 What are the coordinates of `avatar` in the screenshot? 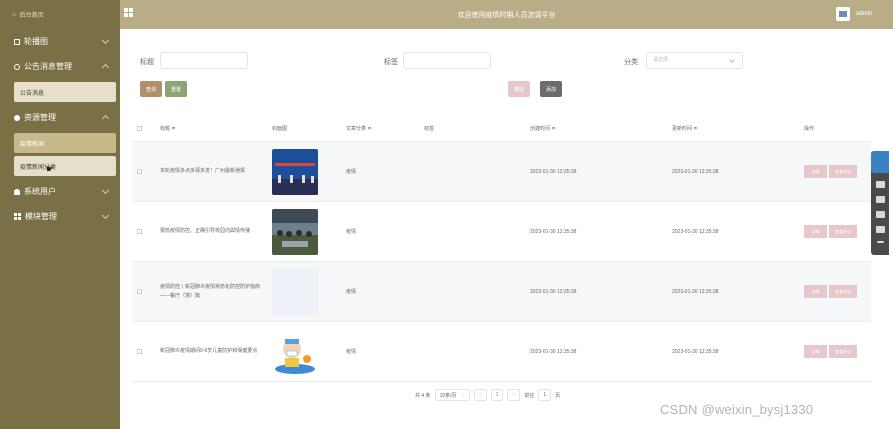 It's located at (843, 14).